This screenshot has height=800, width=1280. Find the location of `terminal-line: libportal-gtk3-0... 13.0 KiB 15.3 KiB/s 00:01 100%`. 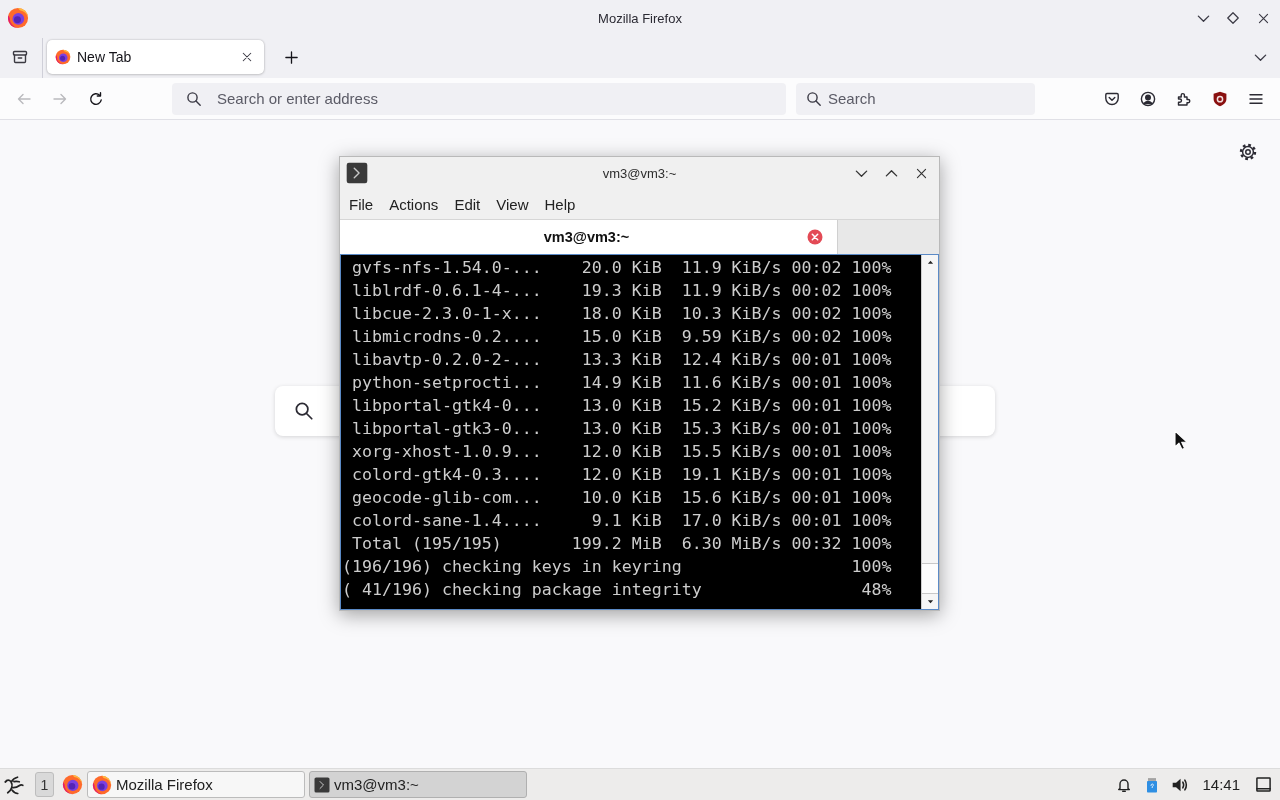

terminal-line: libportal-gtk3-0... 13.0 KiB 15.3 KiB/s 00:01 100% is located at coordinates (621, 429).